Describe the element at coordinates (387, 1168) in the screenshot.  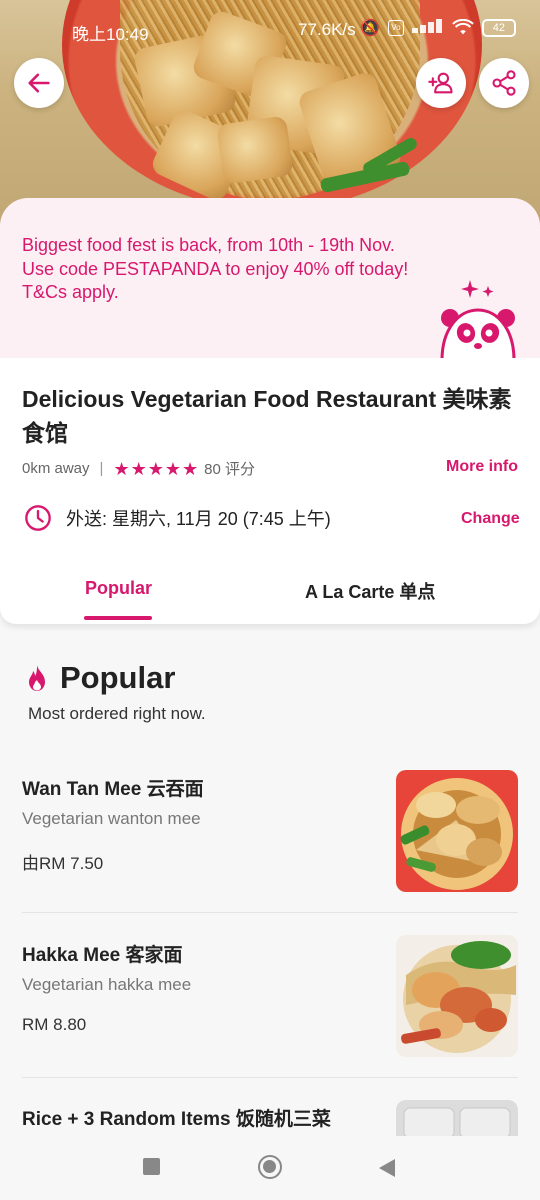
I see `back-nav-button` at that location.